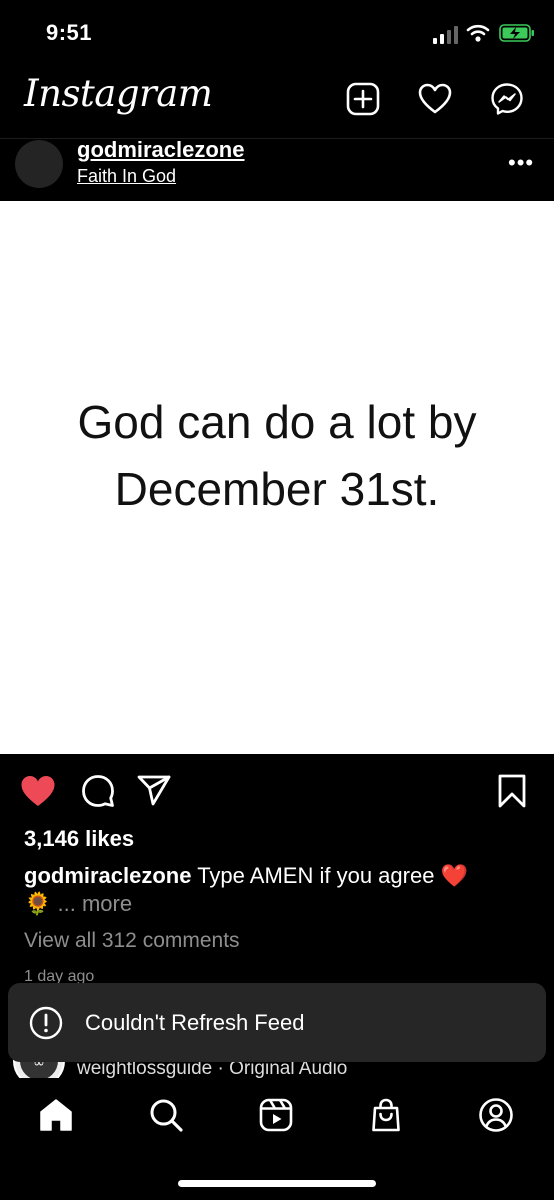  I want to click on reels-icon, so click(276, 1115).